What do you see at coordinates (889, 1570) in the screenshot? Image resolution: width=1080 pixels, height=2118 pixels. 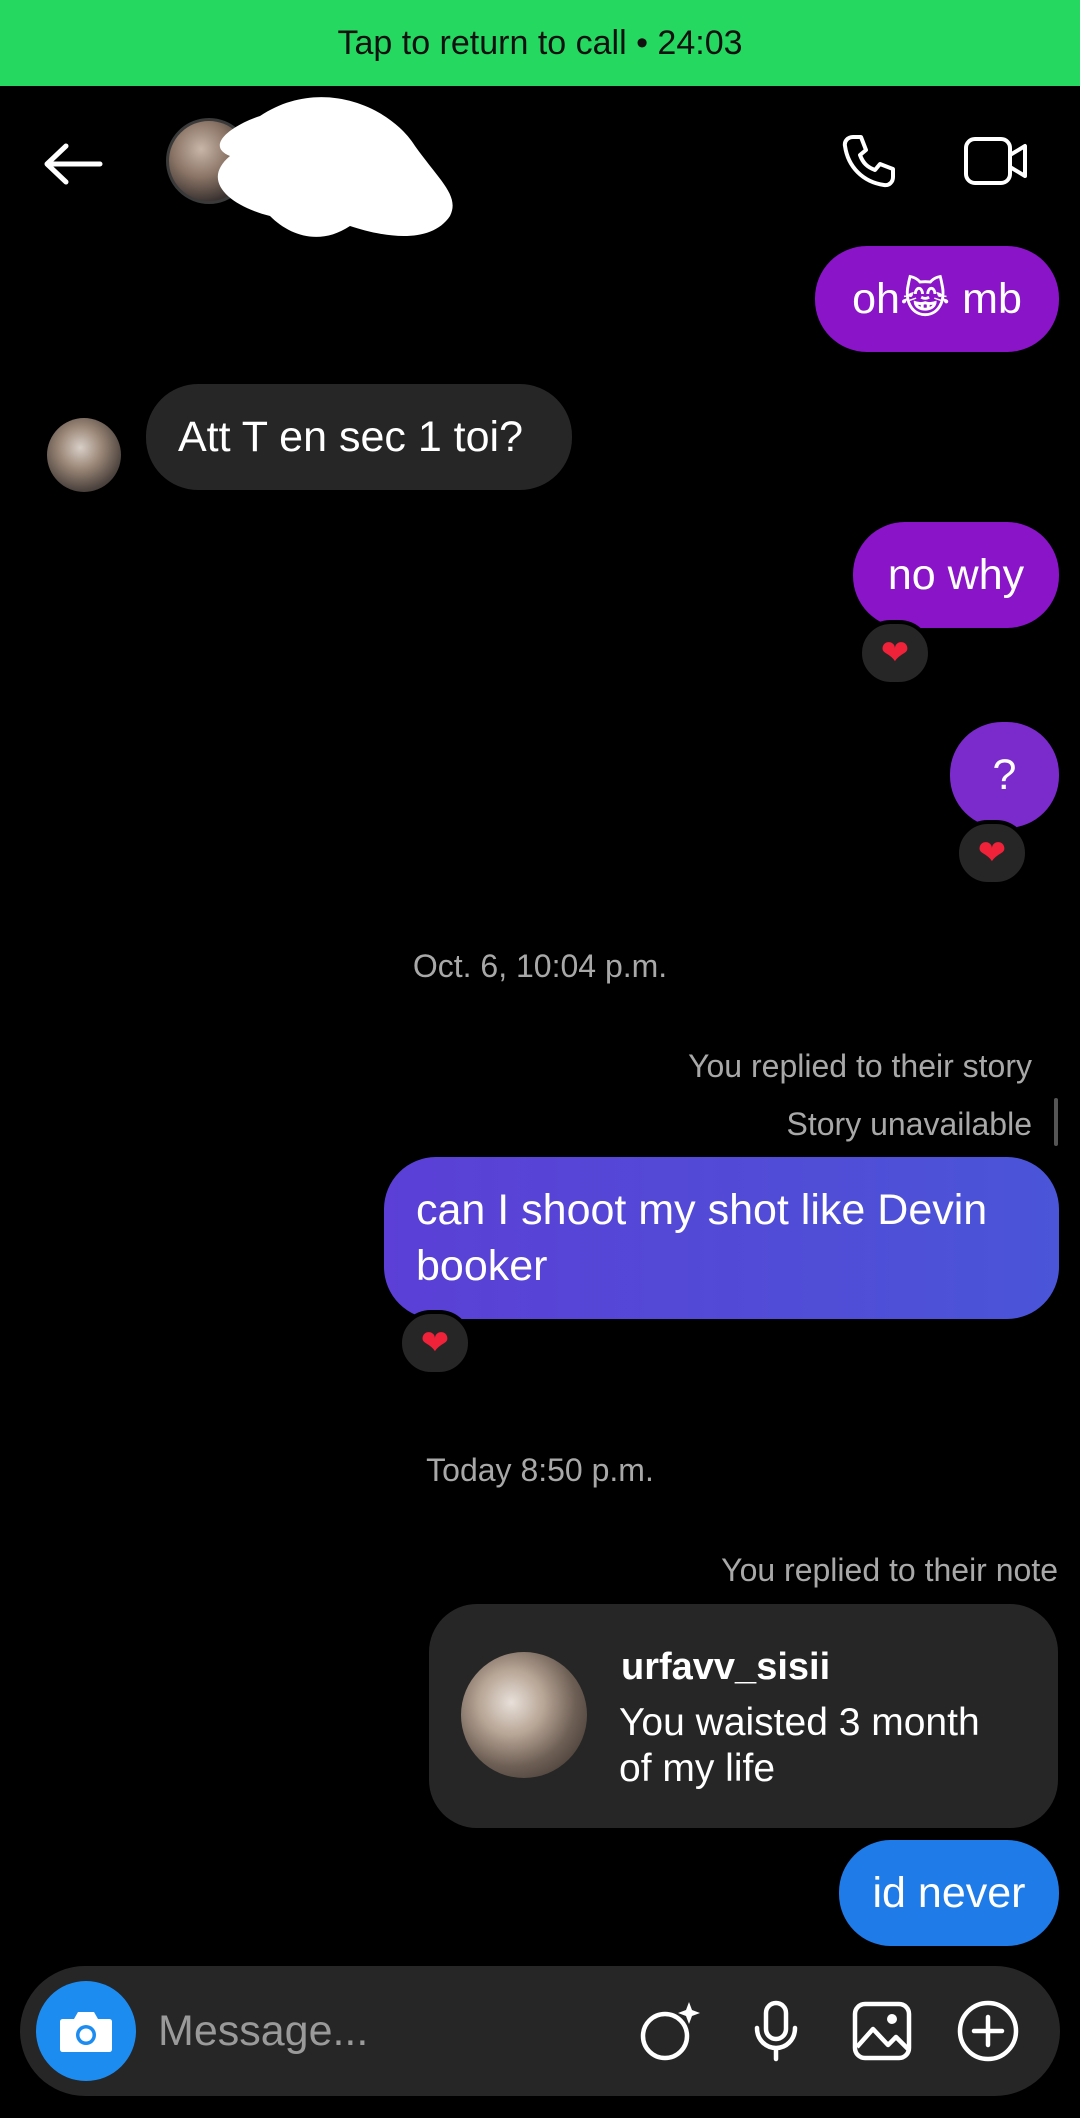 I see `note-reply-label: You replied to their note` at bounding box center [889, 1570].